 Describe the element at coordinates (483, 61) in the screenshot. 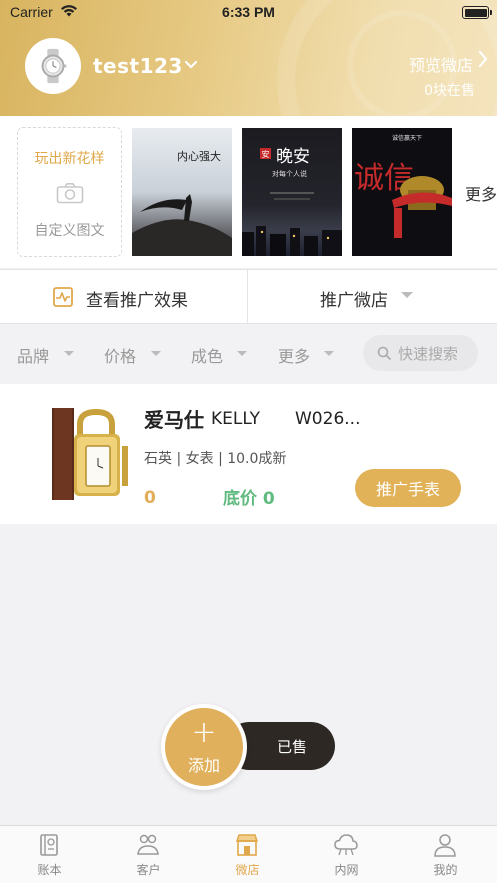

I see `chevron-right-icon` at that location.